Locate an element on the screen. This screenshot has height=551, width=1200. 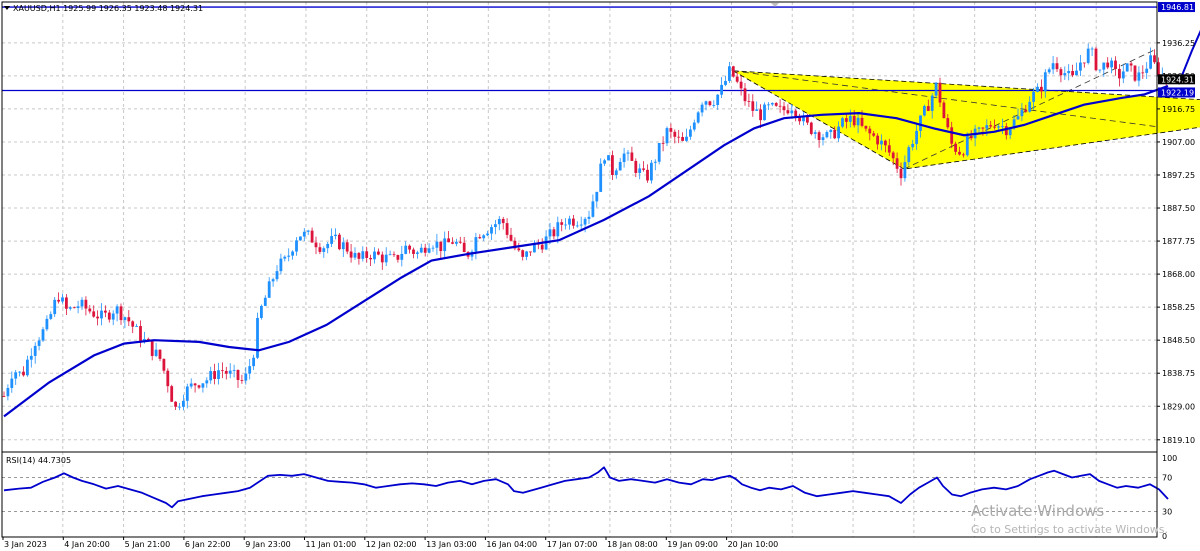
rsi-tick-label: 0 is located at coordinates (1164, 536).